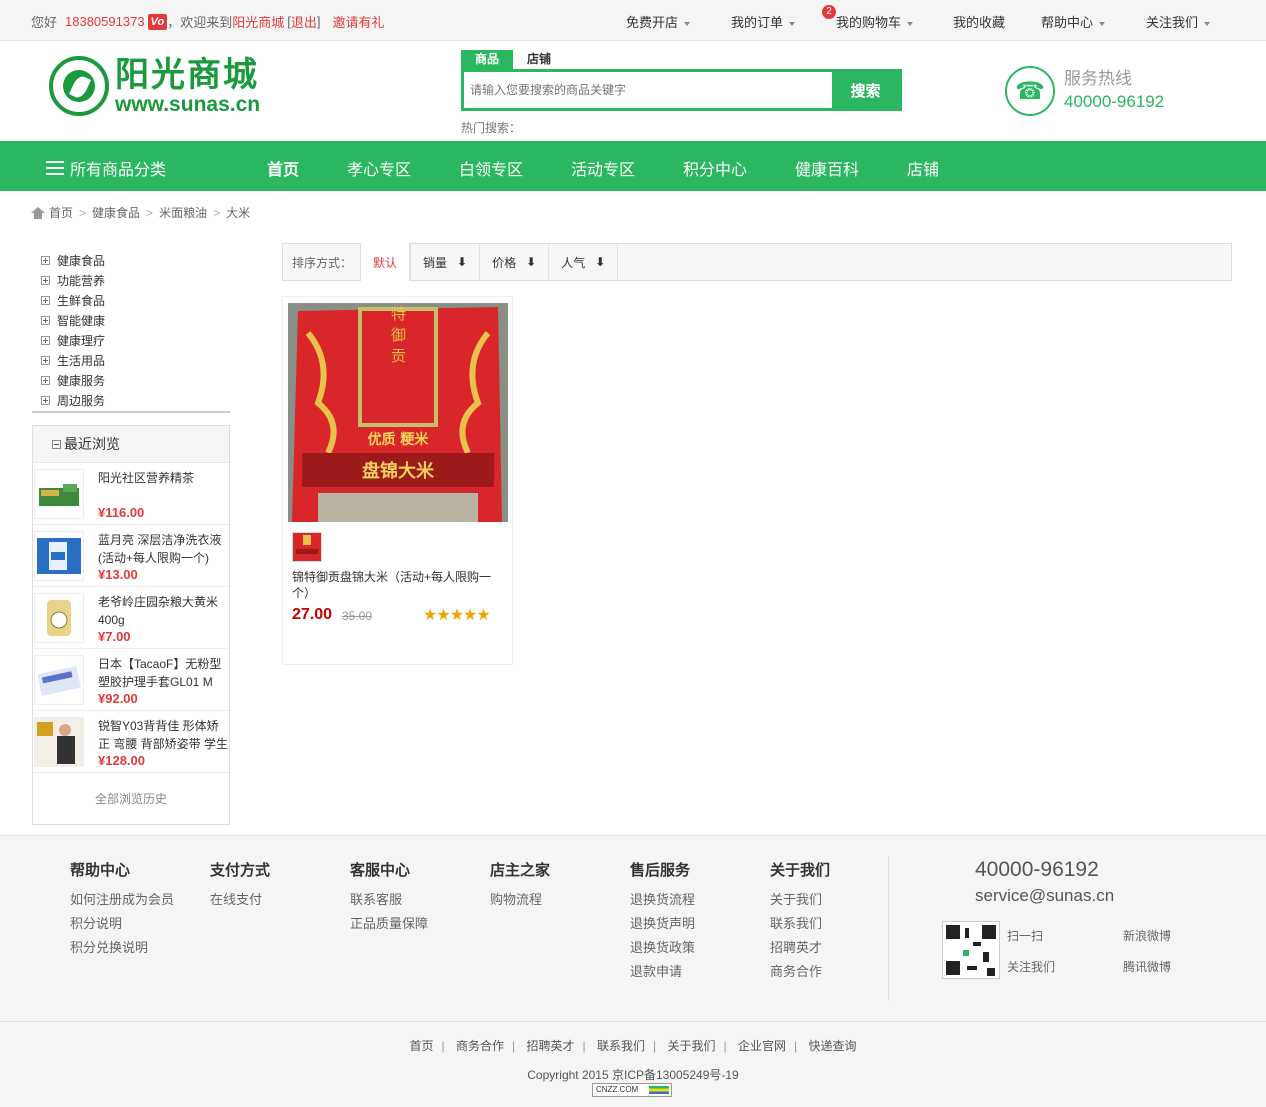 The image size is (1266, 1107). I want to click on recent-item: 锐智Y03背背佳 形体矫正 弯腰 背部矫姿带 学生 ¥128.00, so click(131, 742).